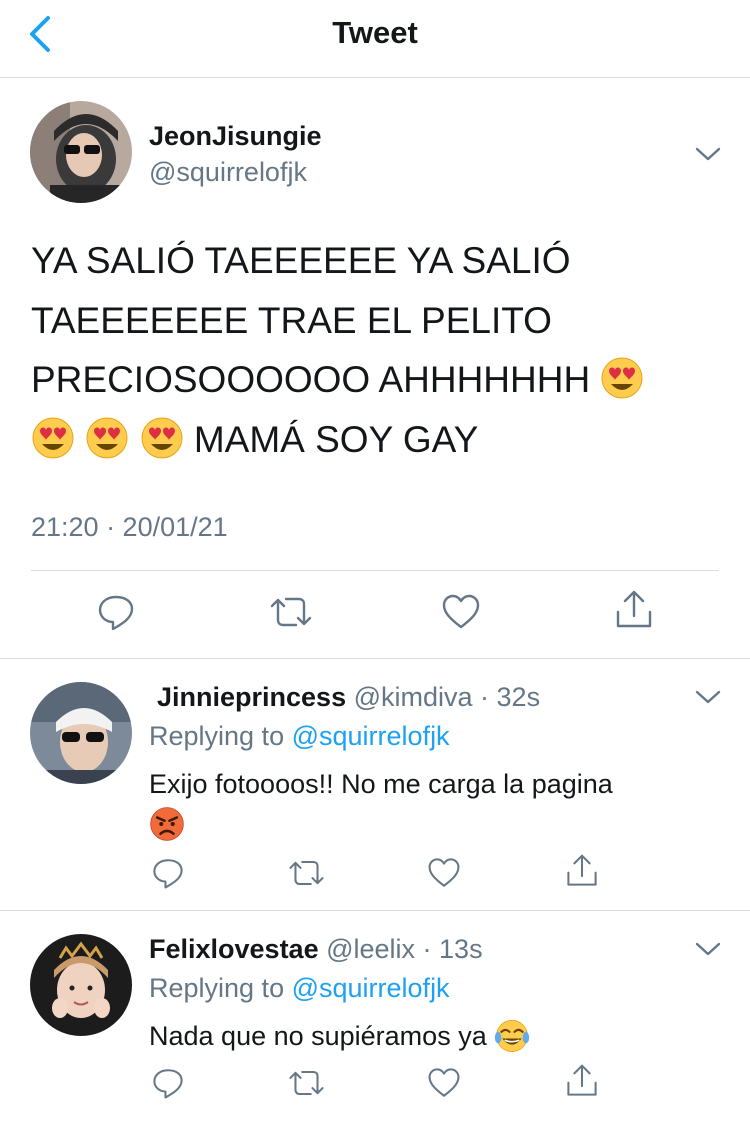 The width and height of the screenshot is (750, 1123). Describe the element at coordinates (129, 527) in the screenshot. I see `tweet-timestamp: 21:20 · 20/01/21` at that location.